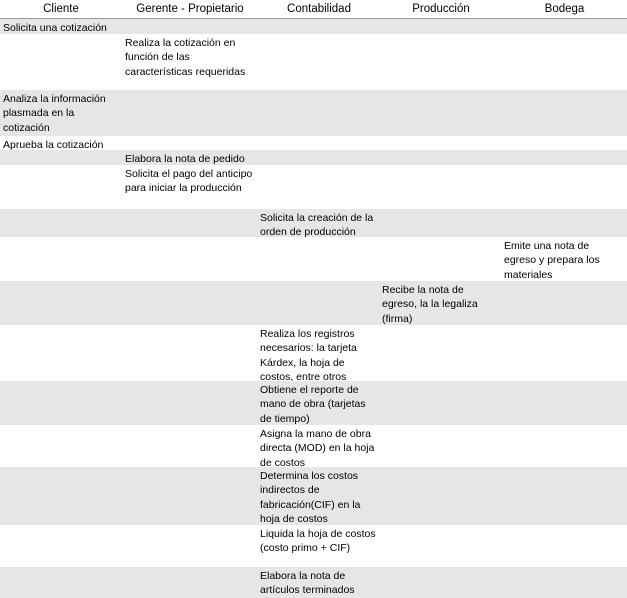 The image size is (627, 598). I want to click on column-header-contabilidad: Contabilidad, so click(319, 9).